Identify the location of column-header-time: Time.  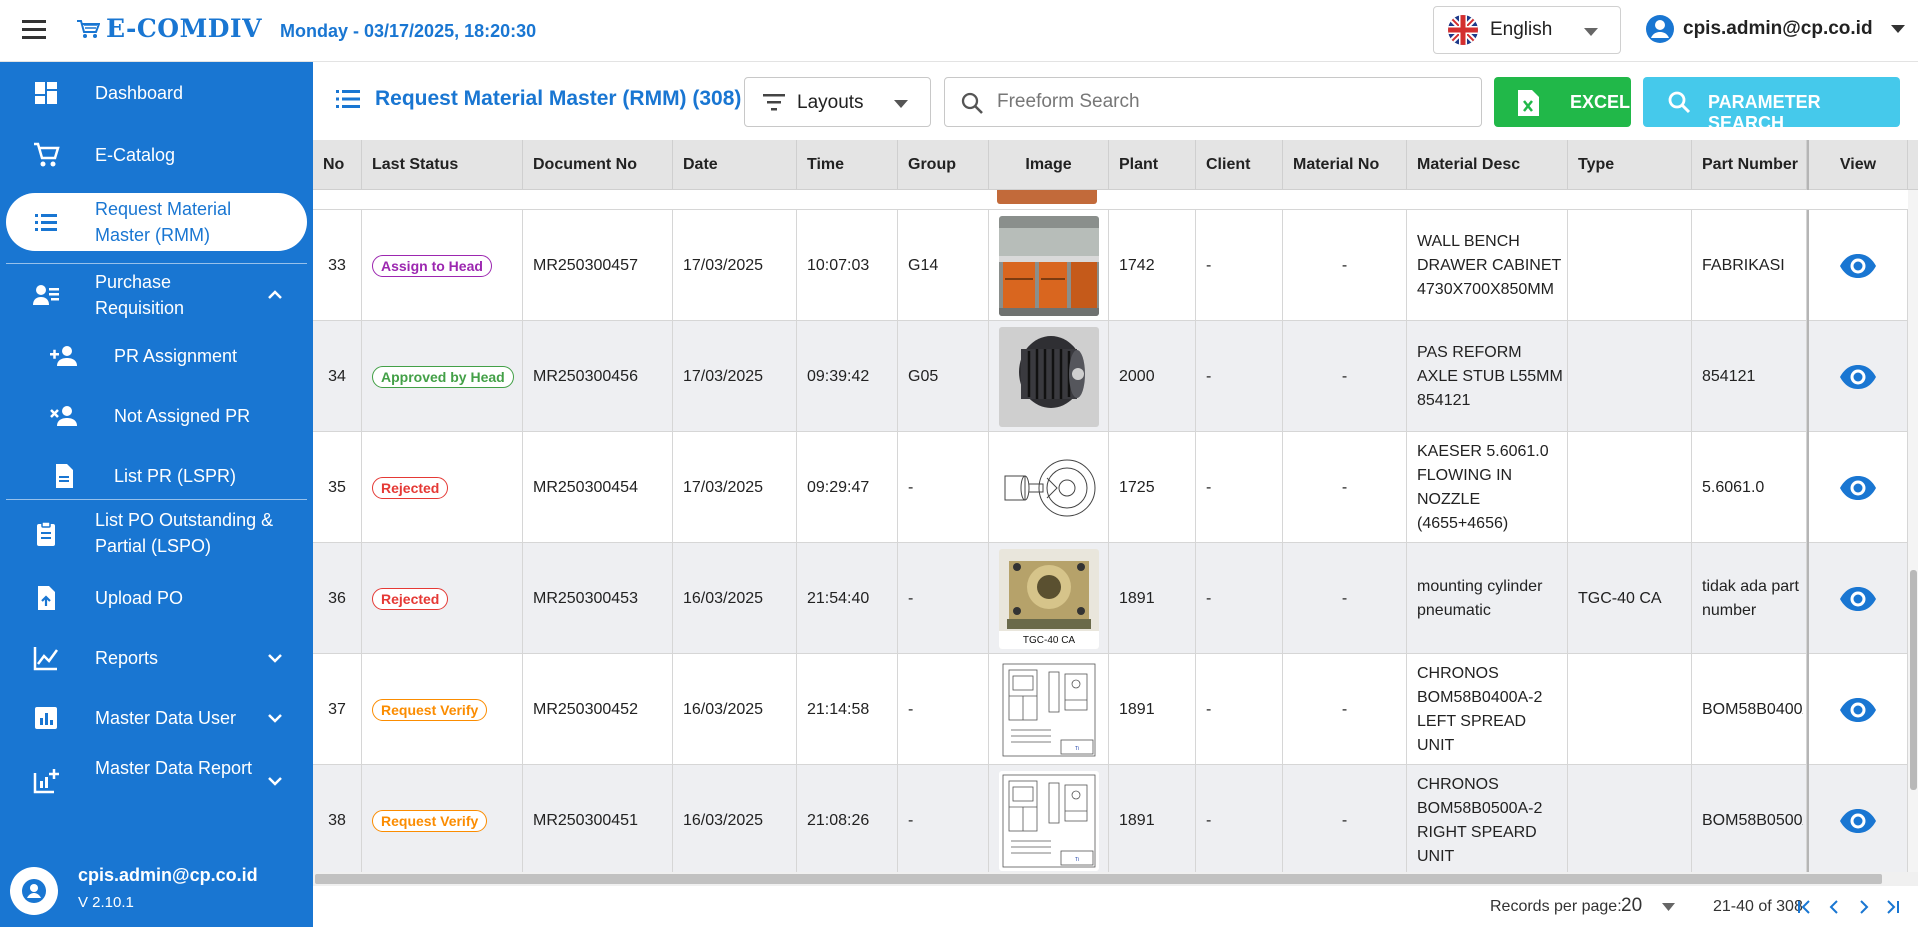
(847, 165).